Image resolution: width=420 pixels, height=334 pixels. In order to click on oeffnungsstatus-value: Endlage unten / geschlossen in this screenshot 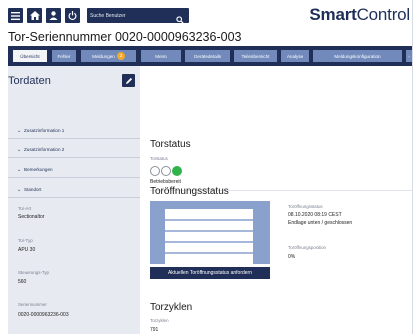, I will do `click(320, 223)`.